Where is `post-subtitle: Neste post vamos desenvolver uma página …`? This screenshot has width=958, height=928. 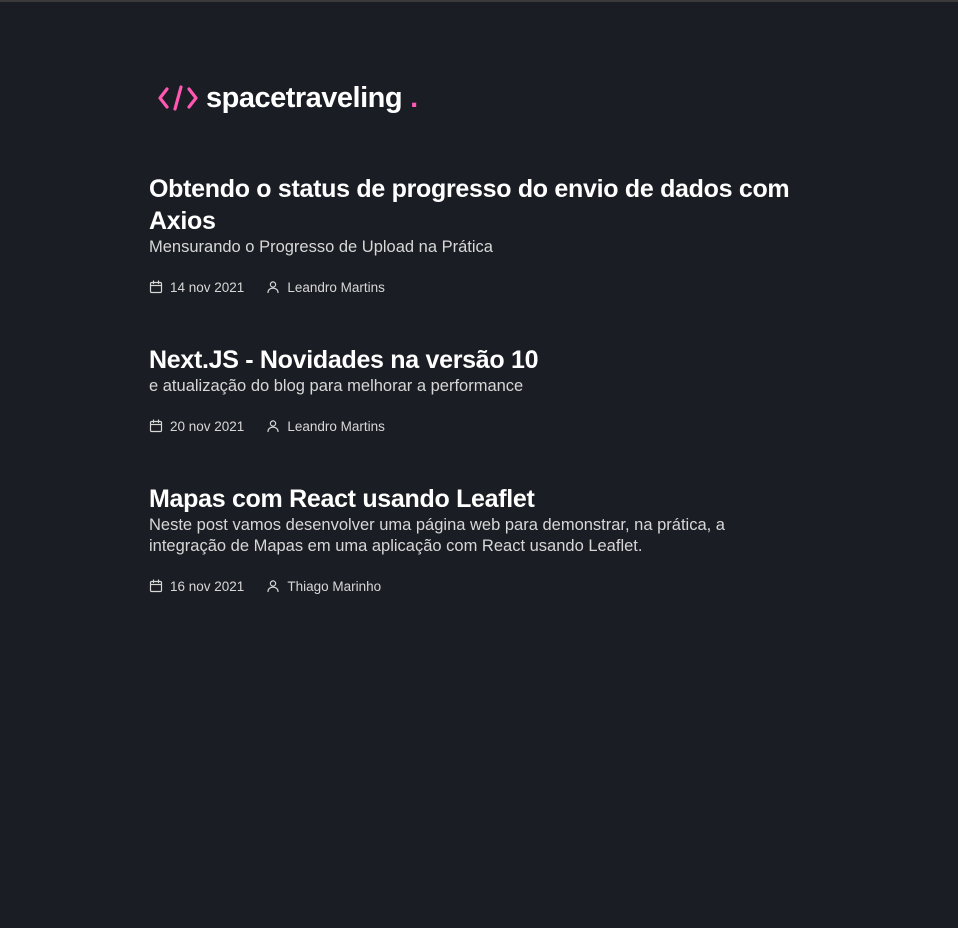 post-subtitle: Neste post vamos desenvolver uma página … is located at coordinates (437, 535).